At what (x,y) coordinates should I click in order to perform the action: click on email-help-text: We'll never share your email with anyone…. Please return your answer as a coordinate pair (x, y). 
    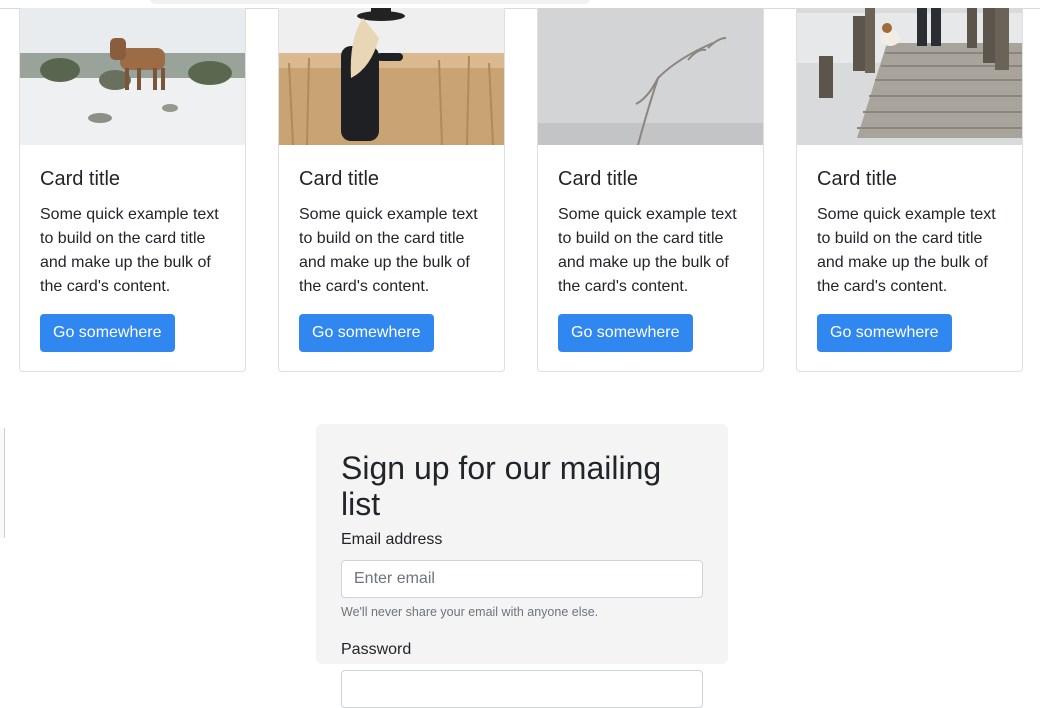
    Looking at the image, I should click on (470, 612).